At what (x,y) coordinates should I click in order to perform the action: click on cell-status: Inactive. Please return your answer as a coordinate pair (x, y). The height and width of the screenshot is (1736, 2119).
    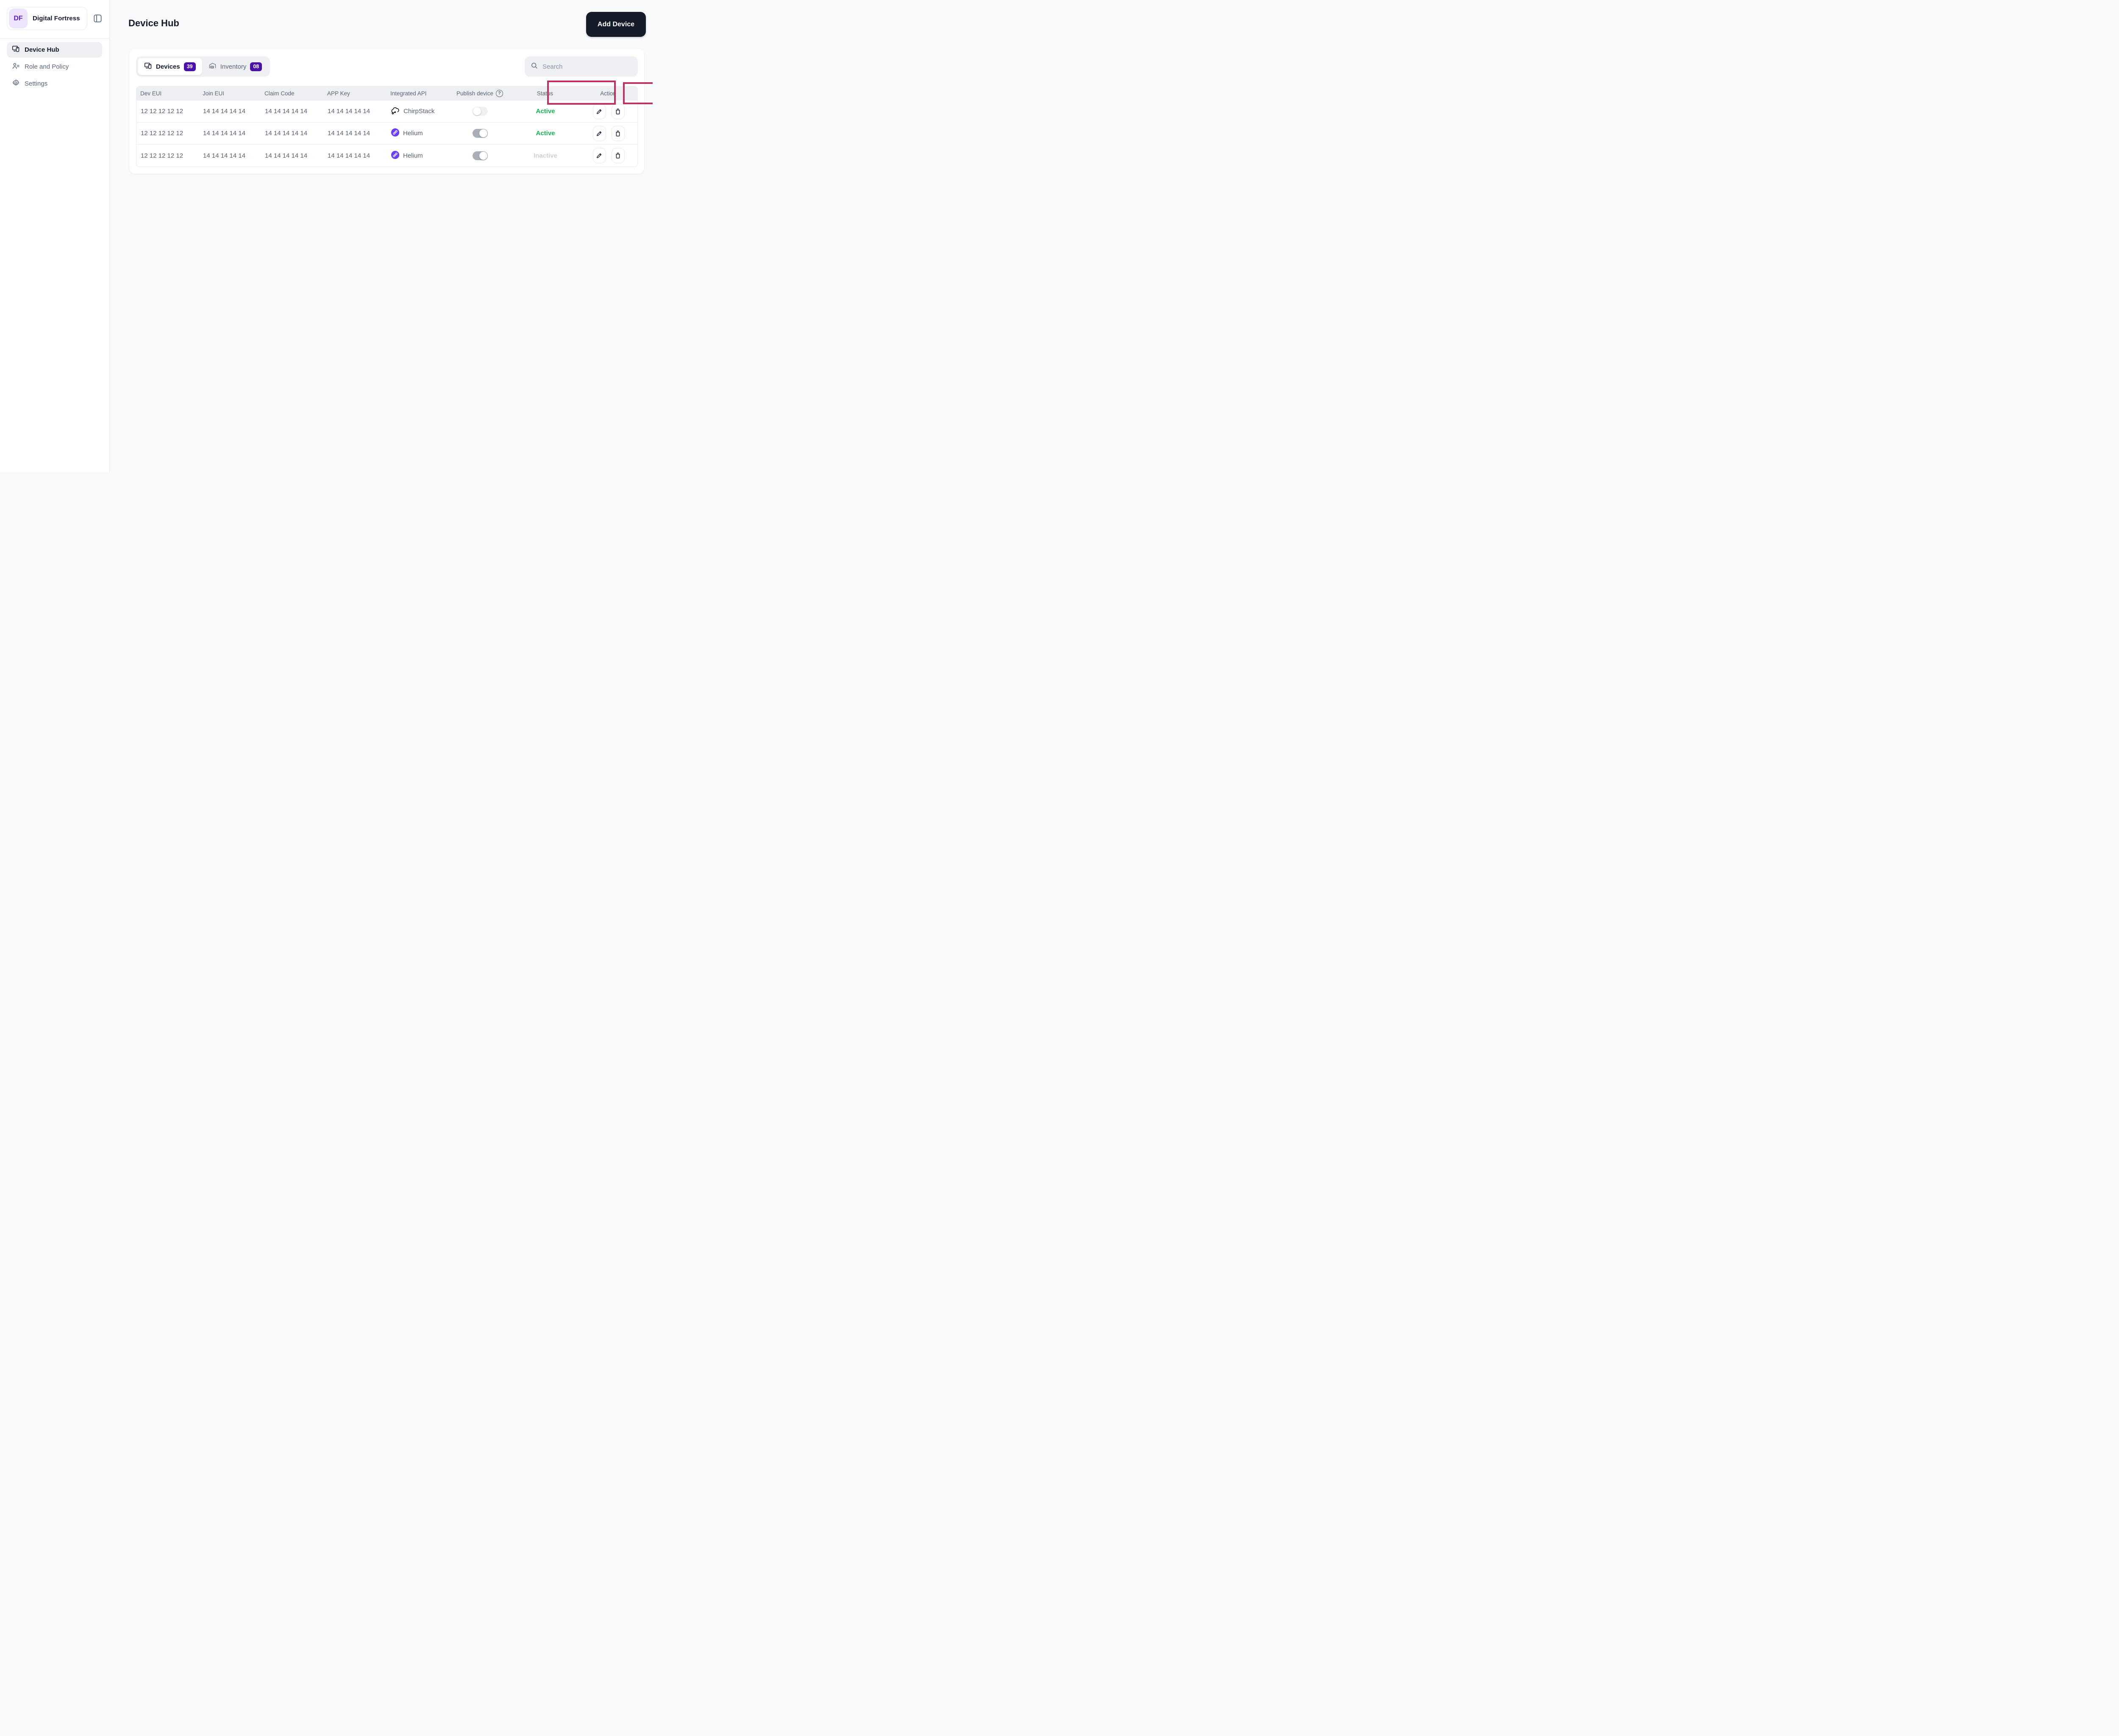
    Looking at the image, I should click on (545, 155).